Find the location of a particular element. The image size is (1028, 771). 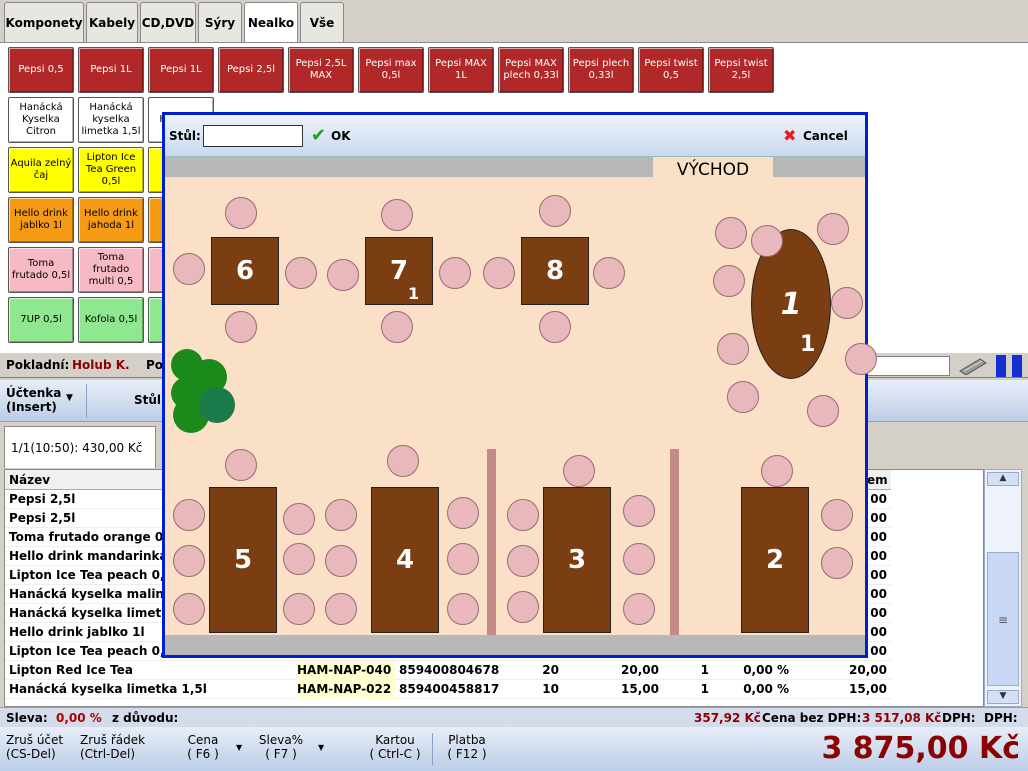

row-code: HAM-NAP-022 is located at coordinates (346, 689).